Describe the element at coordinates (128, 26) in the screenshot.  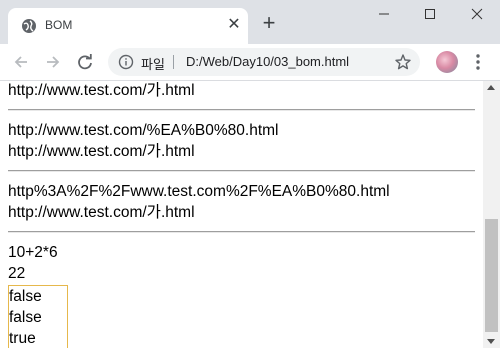
I see `browser-tab: BOM ✕` at that location.